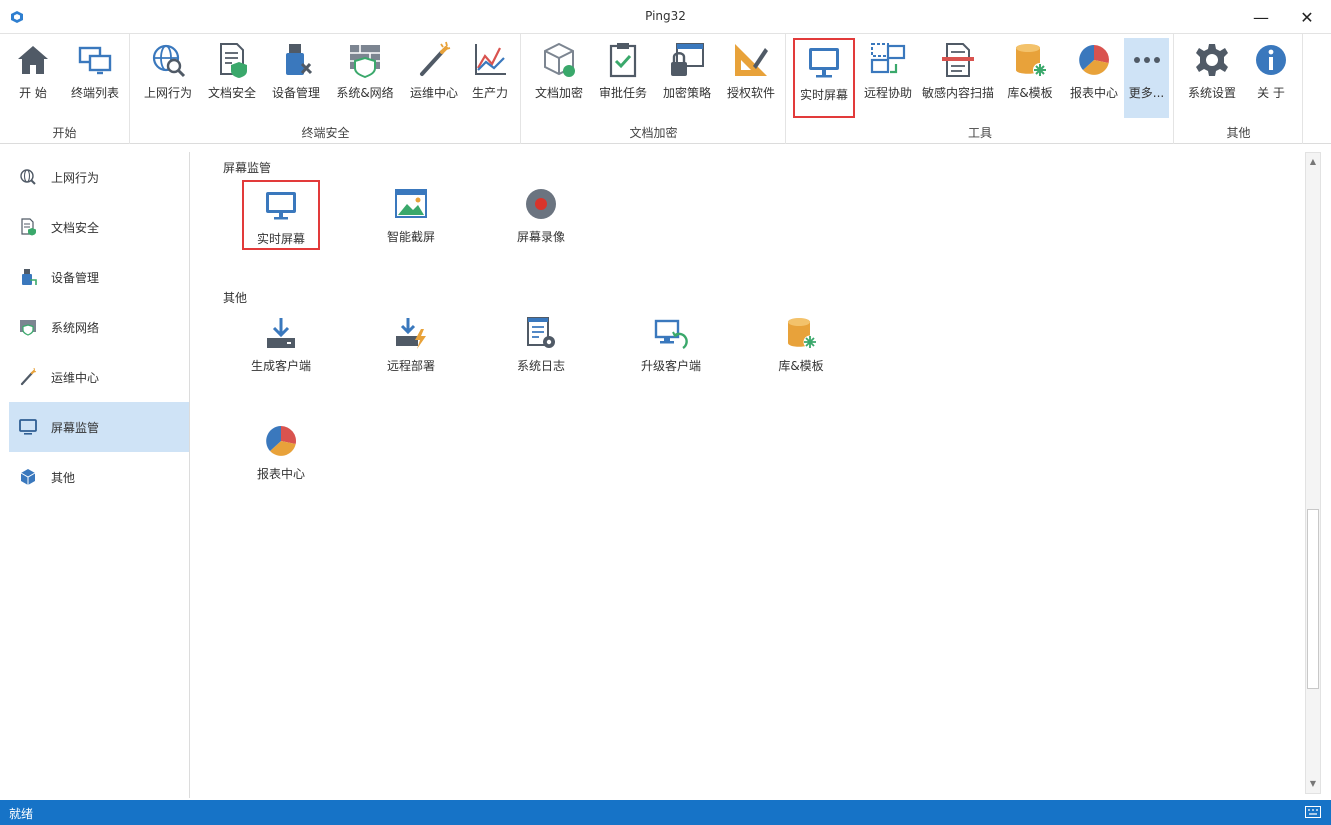  I want to click on sidebar-item-ops-center: 运维中心, so click(99, 377).